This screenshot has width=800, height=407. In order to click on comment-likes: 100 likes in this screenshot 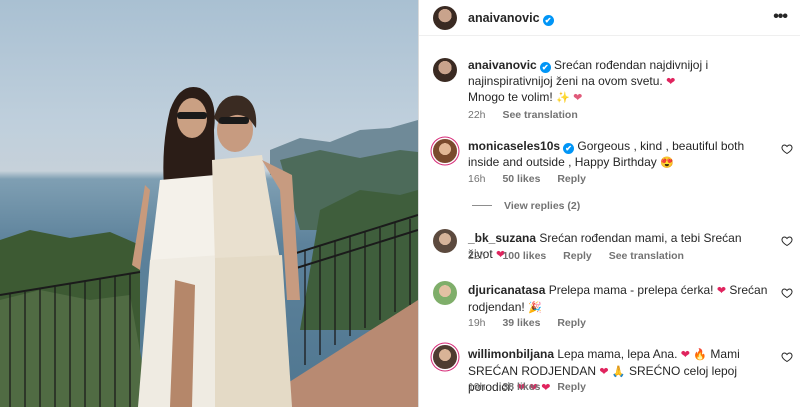, I will do `click(524, 256)`.